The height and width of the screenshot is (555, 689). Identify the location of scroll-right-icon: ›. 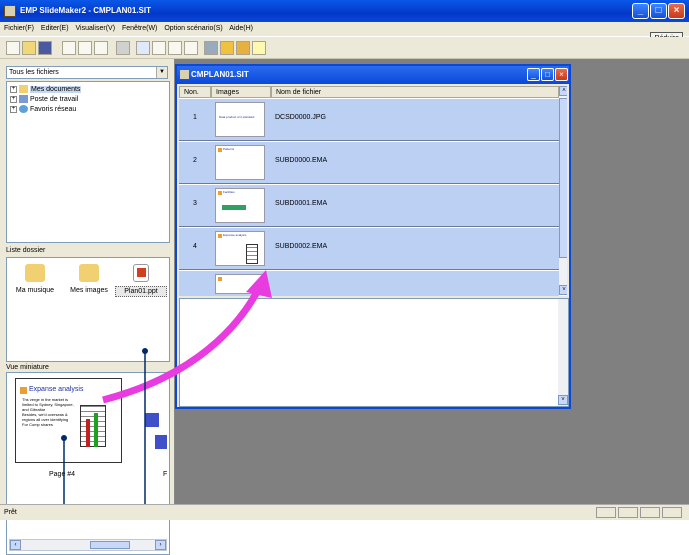
(160, 545).